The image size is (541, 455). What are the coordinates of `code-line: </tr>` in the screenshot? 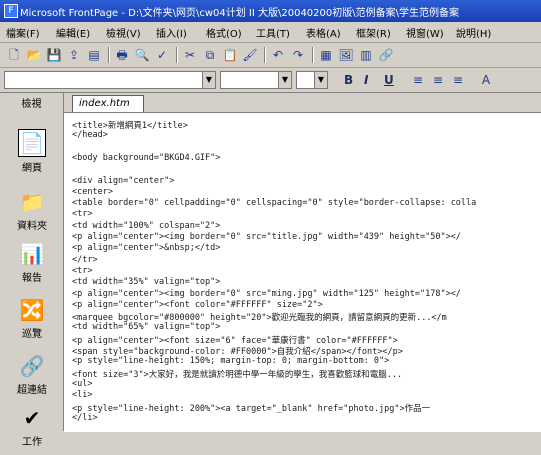 It's located at (85, 259).